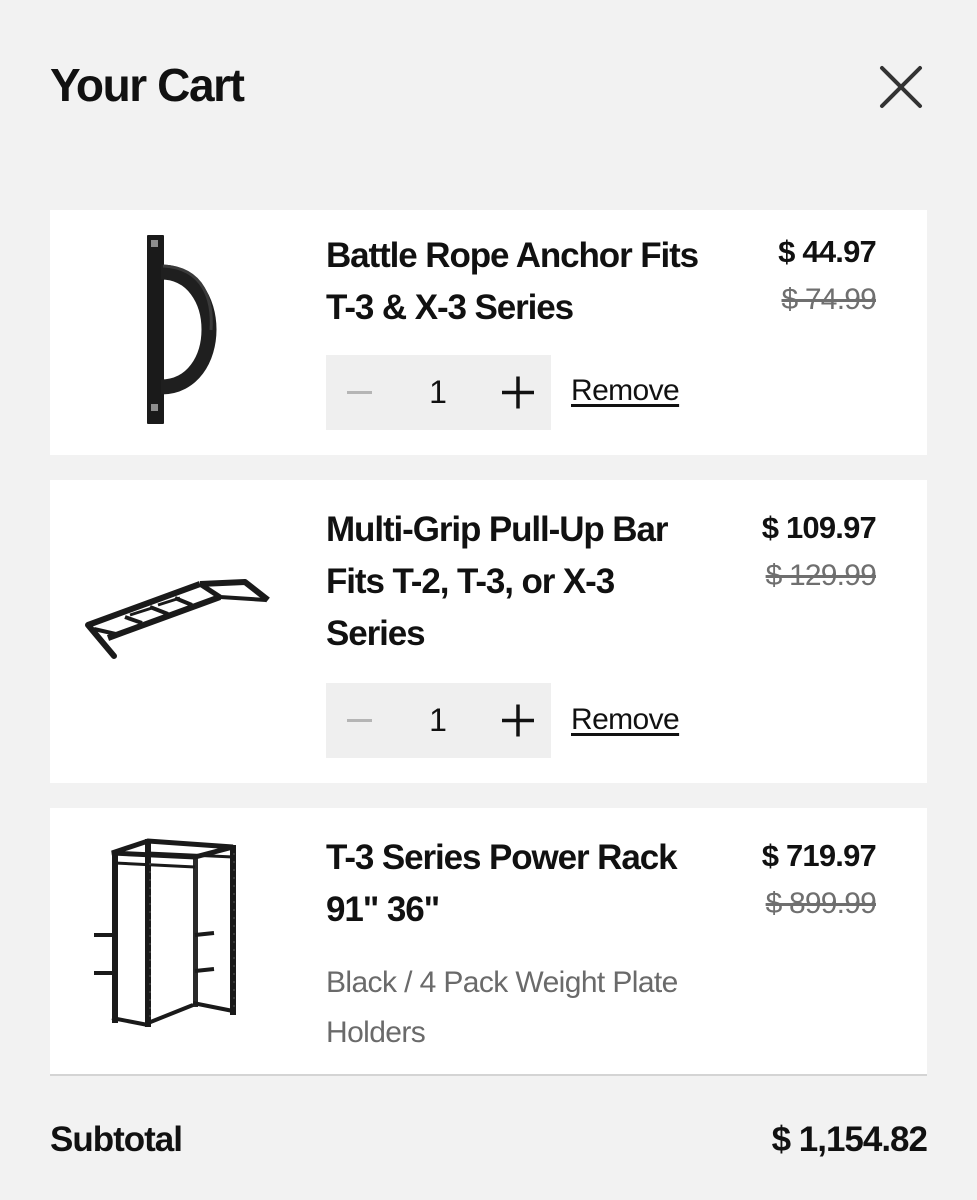  Describe the element at coordinates (901, 87) in the screenshot. I see `close-icon` at that location.